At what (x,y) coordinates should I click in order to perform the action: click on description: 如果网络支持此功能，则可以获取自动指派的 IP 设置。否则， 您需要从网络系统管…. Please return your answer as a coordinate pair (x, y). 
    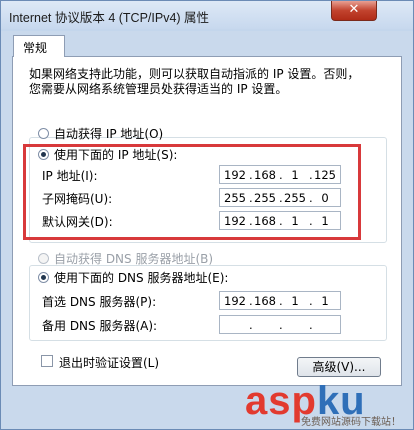
    Looking at the image, I should click on (209, 82).